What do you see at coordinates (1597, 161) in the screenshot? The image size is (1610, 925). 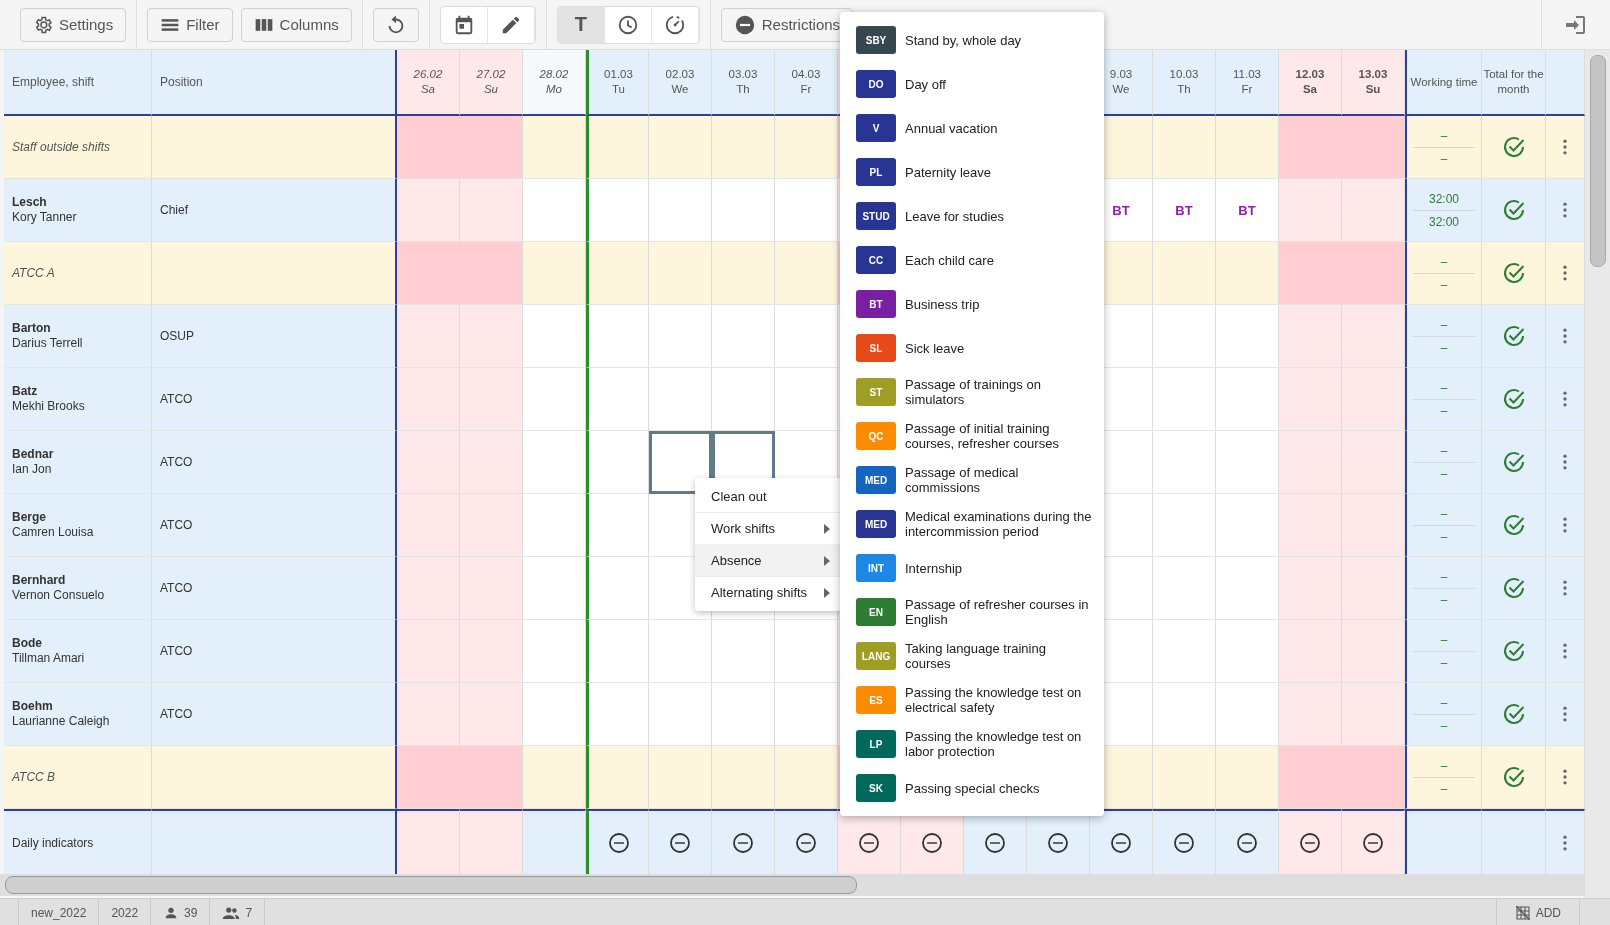 I see `vertical-scrollbar` at bounding box center [1597, 161].